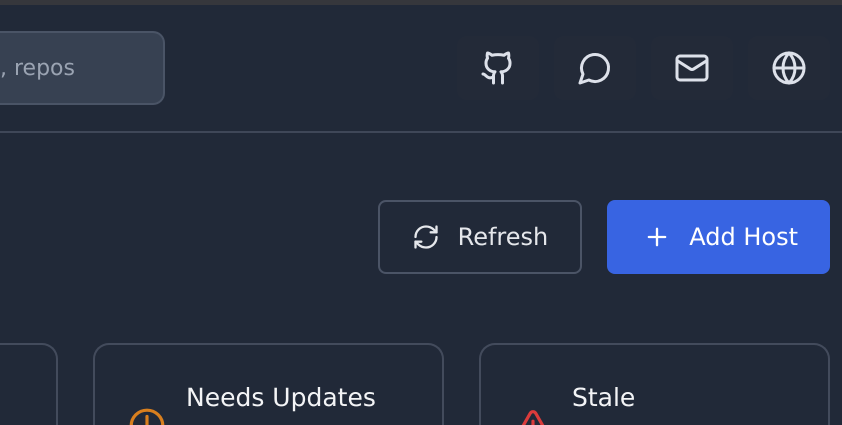 This screenshot has height=425, width=842. Describe the element at coordinates (789, 68) in the screenshot. I see `globe-icon` at that location.